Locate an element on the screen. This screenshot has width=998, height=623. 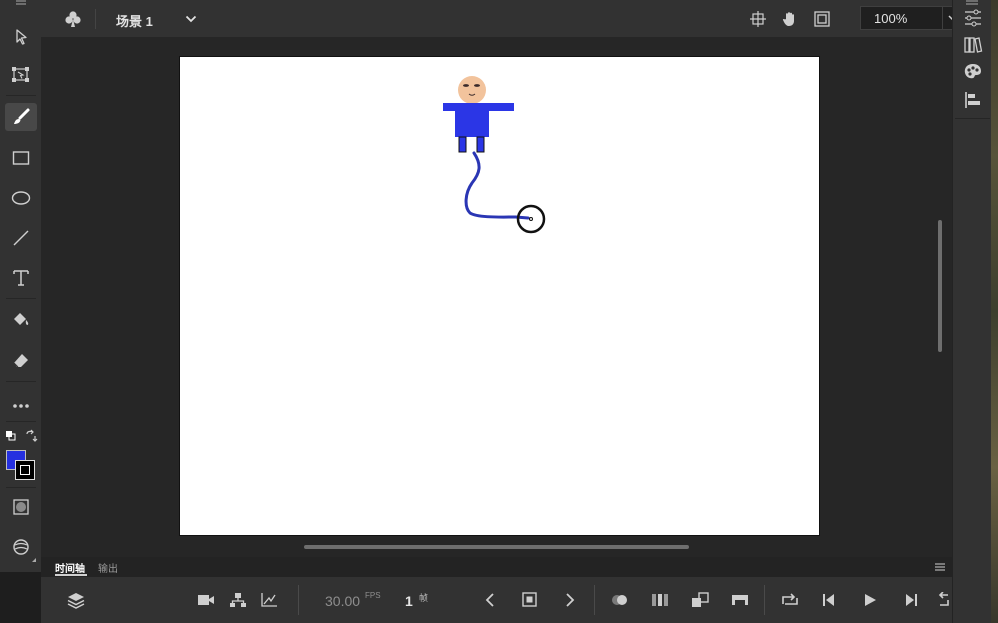
swap-colors-icon is located at coordinates (31, 436).